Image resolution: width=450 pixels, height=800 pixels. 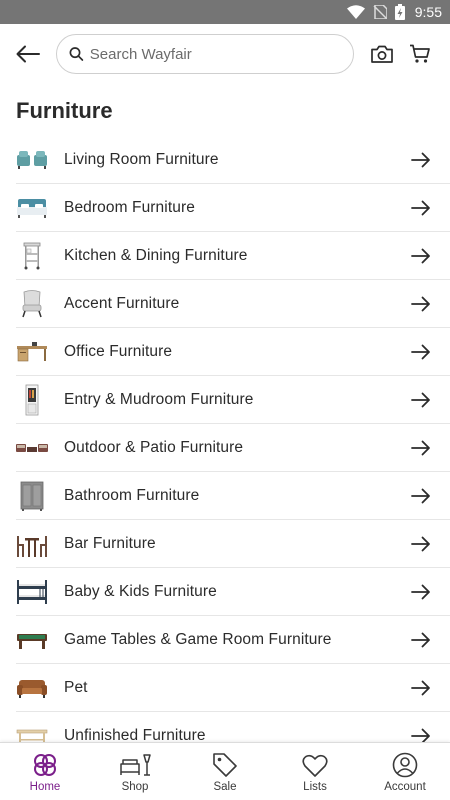 I want to click on category-label: Kitchen & Dining Furniture, so click(x=156, y=255).